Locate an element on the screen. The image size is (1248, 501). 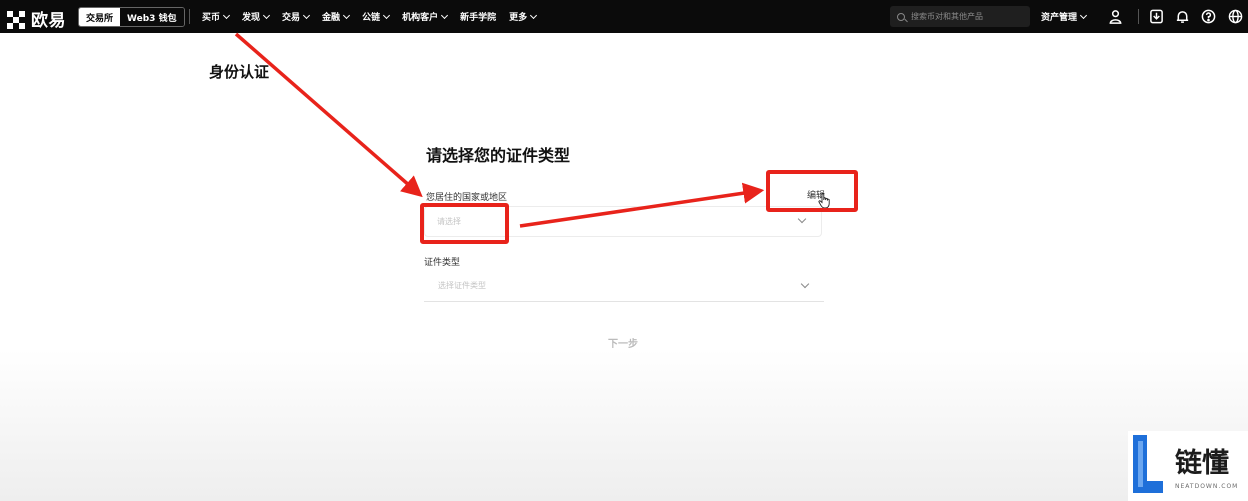
arrow-to-country is located at coordinates (328, 115).